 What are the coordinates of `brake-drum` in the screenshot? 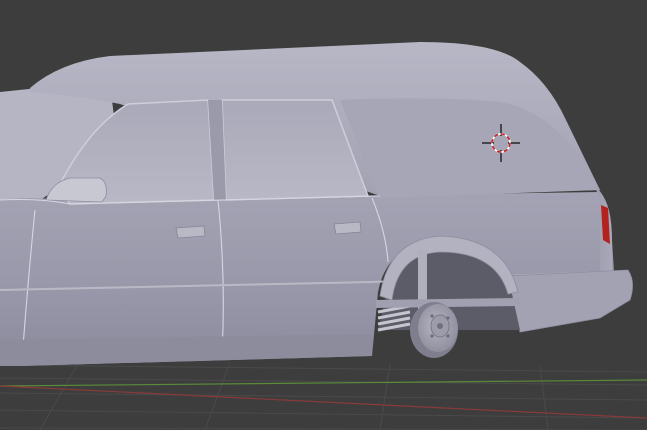 It's located at (434, 330).